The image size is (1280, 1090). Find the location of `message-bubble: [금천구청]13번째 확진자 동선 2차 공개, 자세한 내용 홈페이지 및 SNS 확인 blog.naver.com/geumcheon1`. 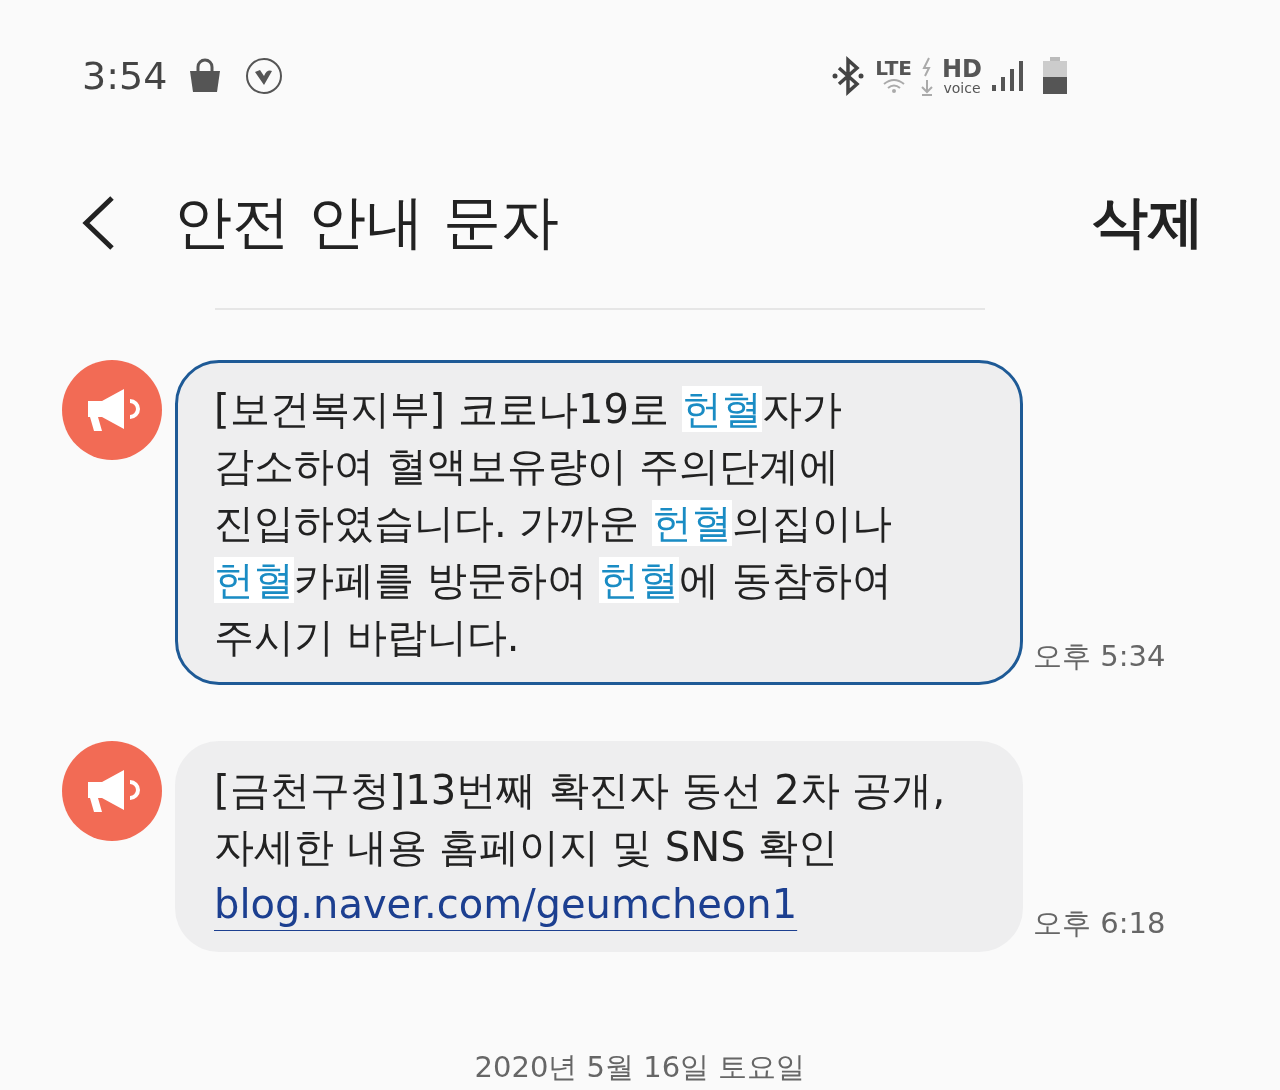

message-bubble: [금천구청]13번째 확진자 동선 2차 공개, 자세한 내용 홈페이지 및 SNS 확인 blog.naver.com/geumcheon1 is located at coordinates (599, 846).